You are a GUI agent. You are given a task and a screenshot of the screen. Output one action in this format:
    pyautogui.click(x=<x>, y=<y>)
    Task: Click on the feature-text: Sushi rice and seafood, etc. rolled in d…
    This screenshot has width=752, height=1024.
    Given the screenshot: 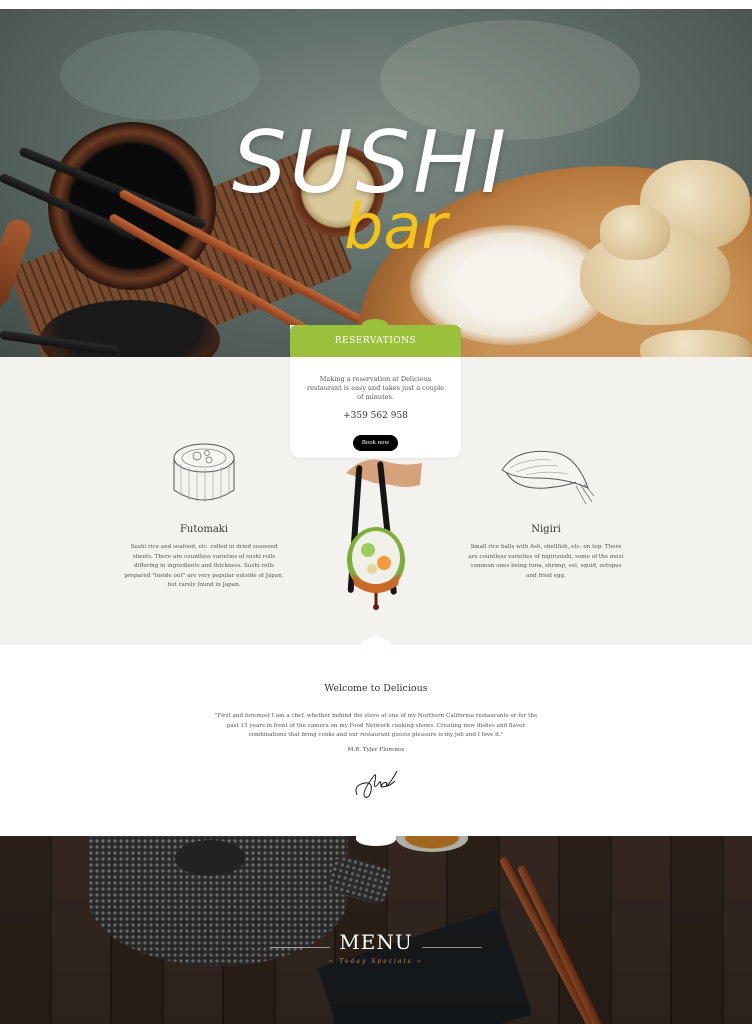 What is the action you would take?
    pyautogui.click(x=204, y=566)
    